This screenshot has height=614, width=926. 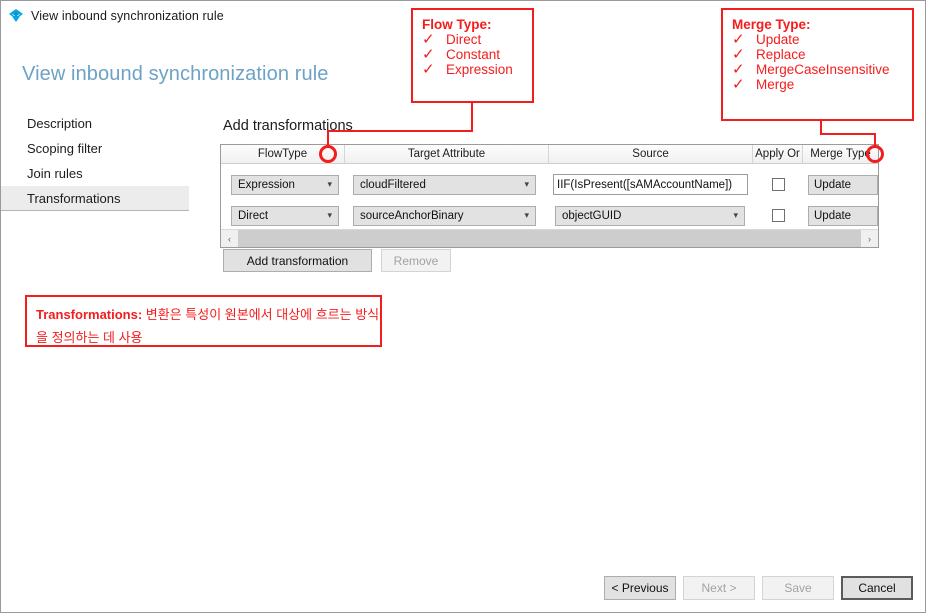 What do you see at coordinates (266, 184) in the screenshot?
I see `flowtype-value: Expression` at bounding box center [266, 184].